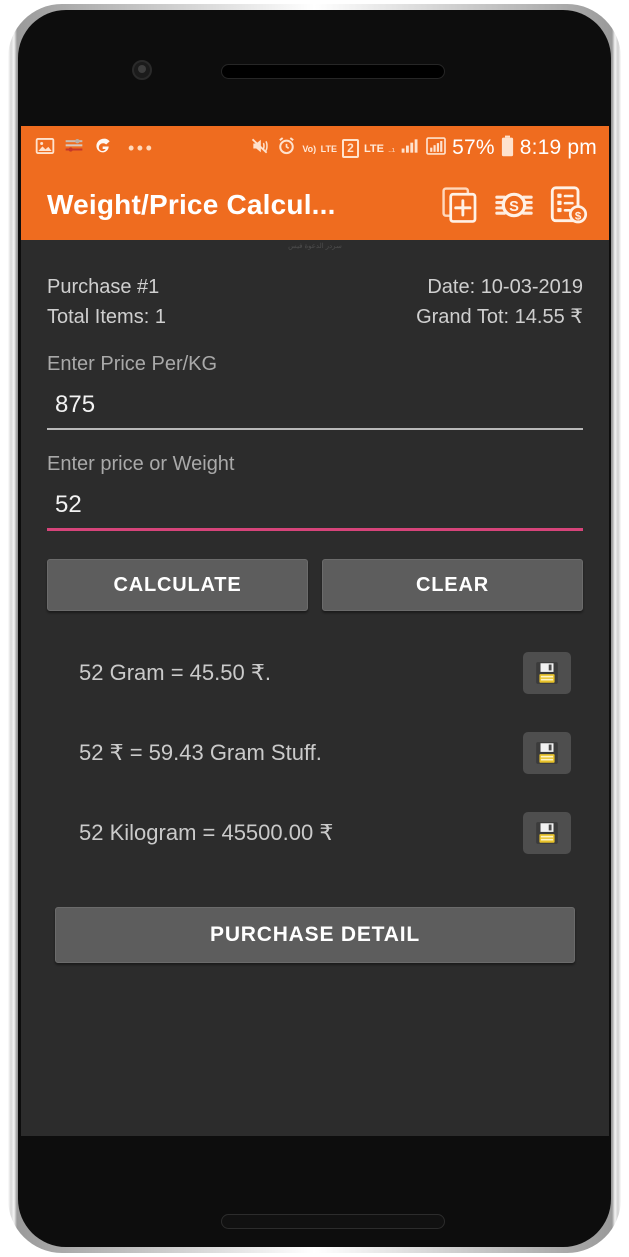 The height and width of the screenshot is (1257, 629). What do you see at coordinates (315, 585) in the screenshot?
I see `action-button-row: CALCULATE CLEAR` at bounding box center [315, 585].